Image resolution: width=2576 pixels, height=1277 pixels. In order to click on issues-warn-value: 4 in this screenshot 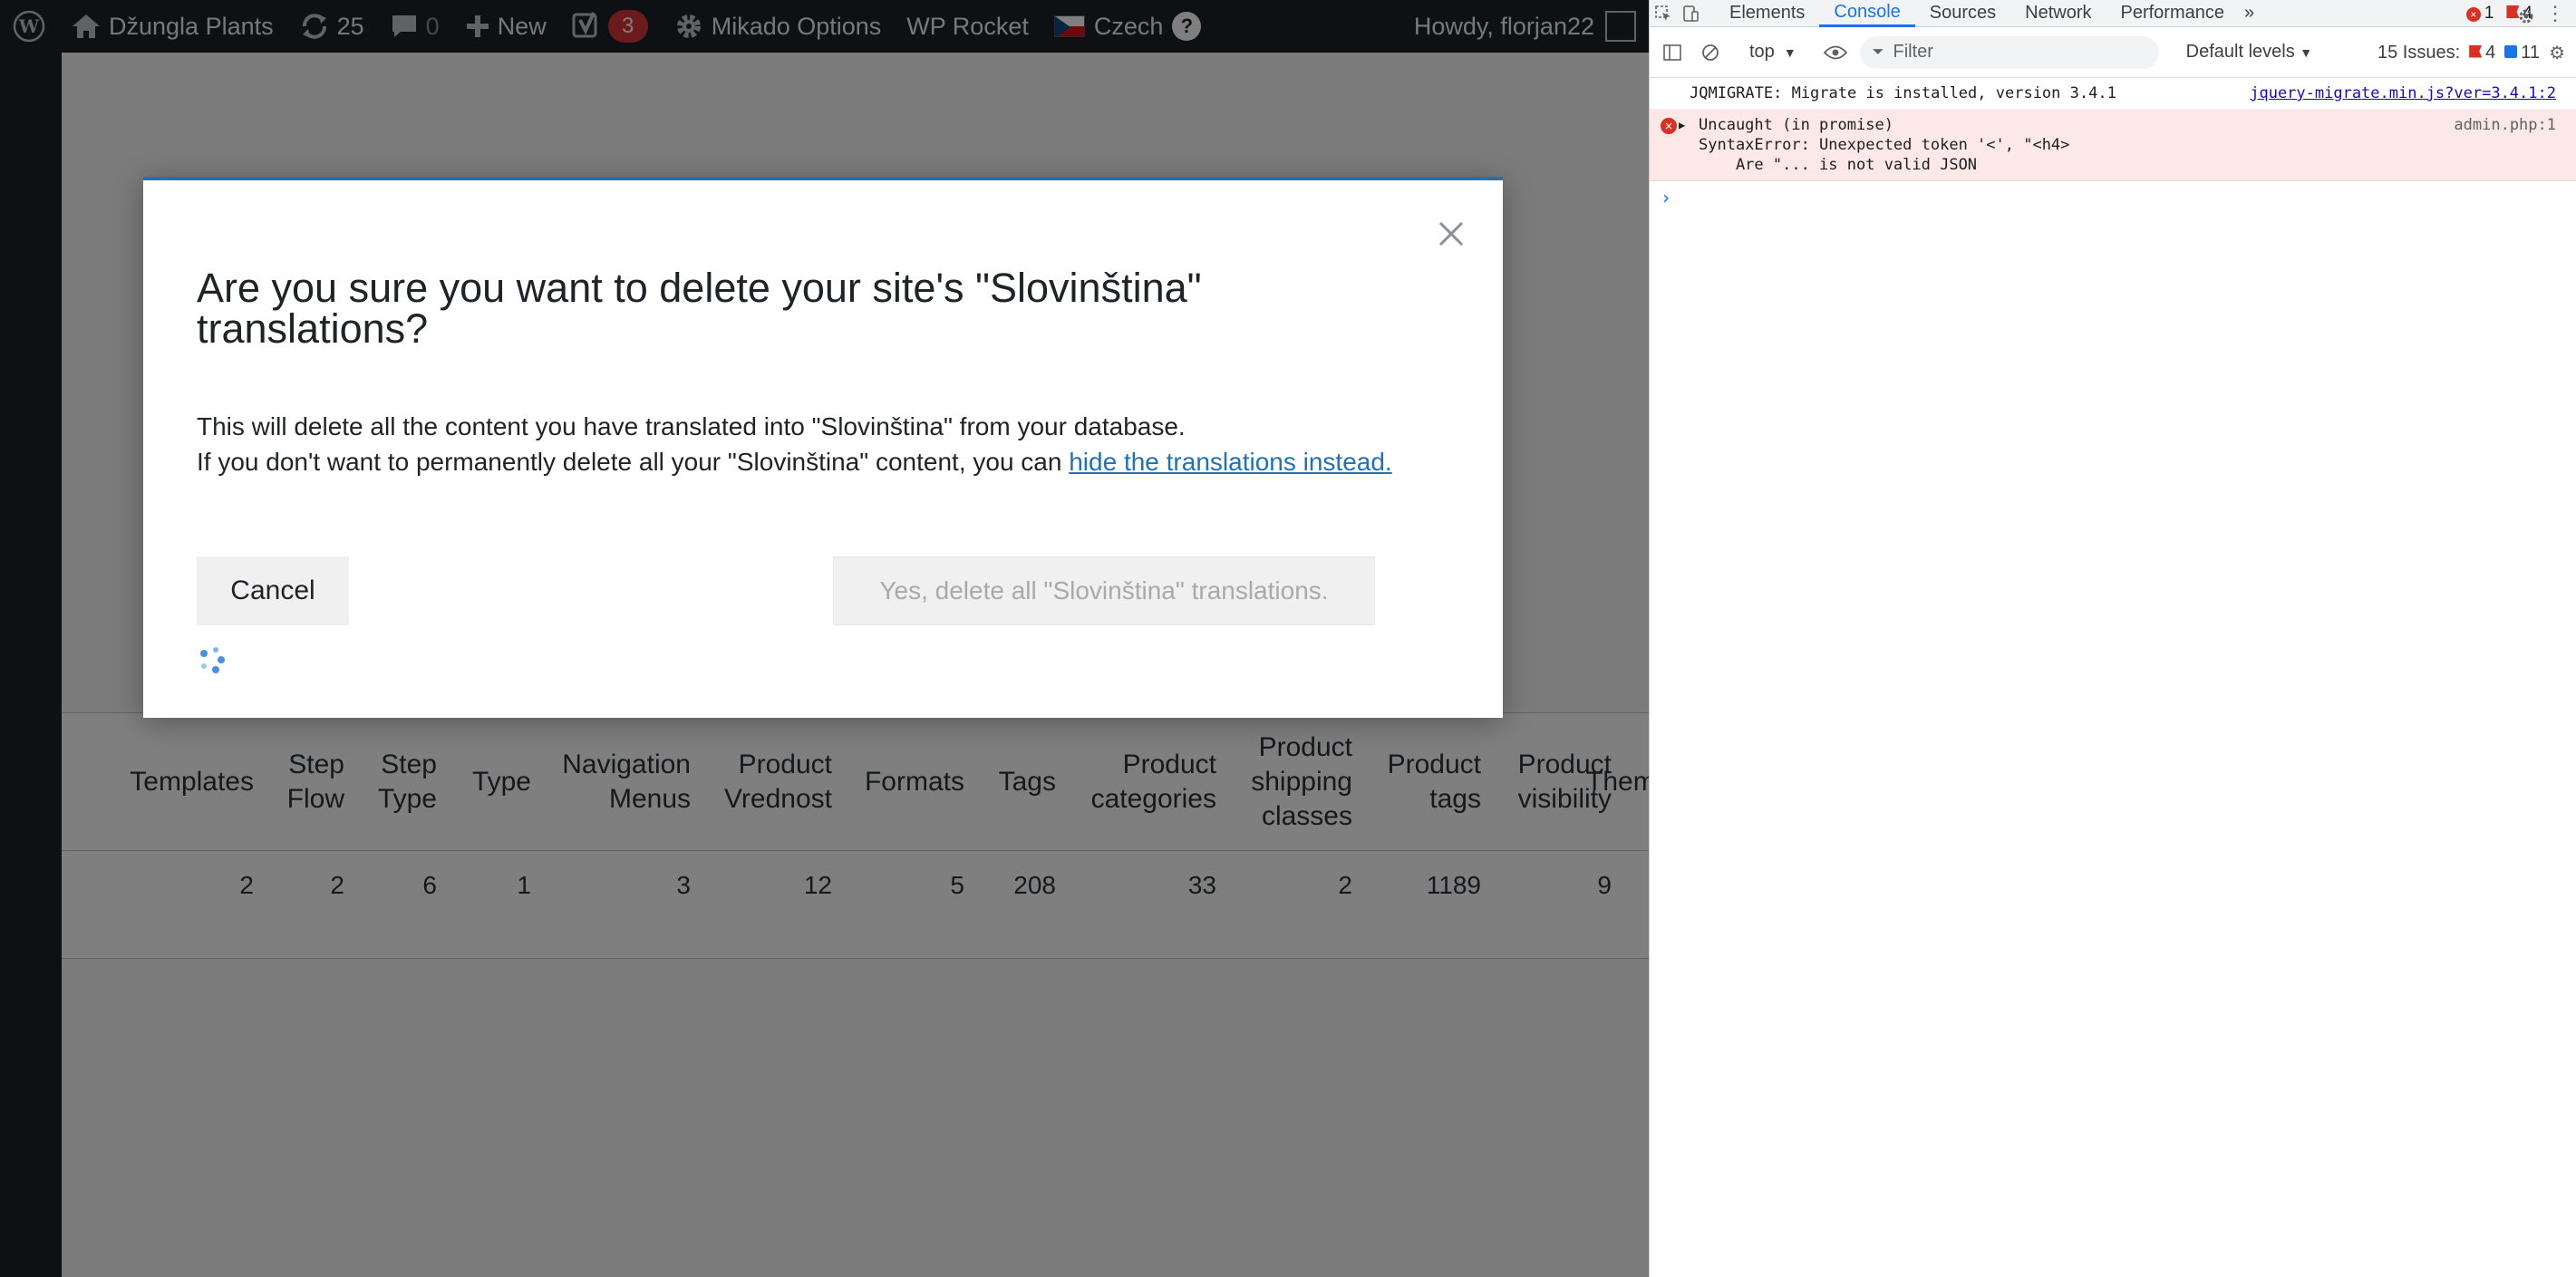, I will do `click(2490, 52)`.